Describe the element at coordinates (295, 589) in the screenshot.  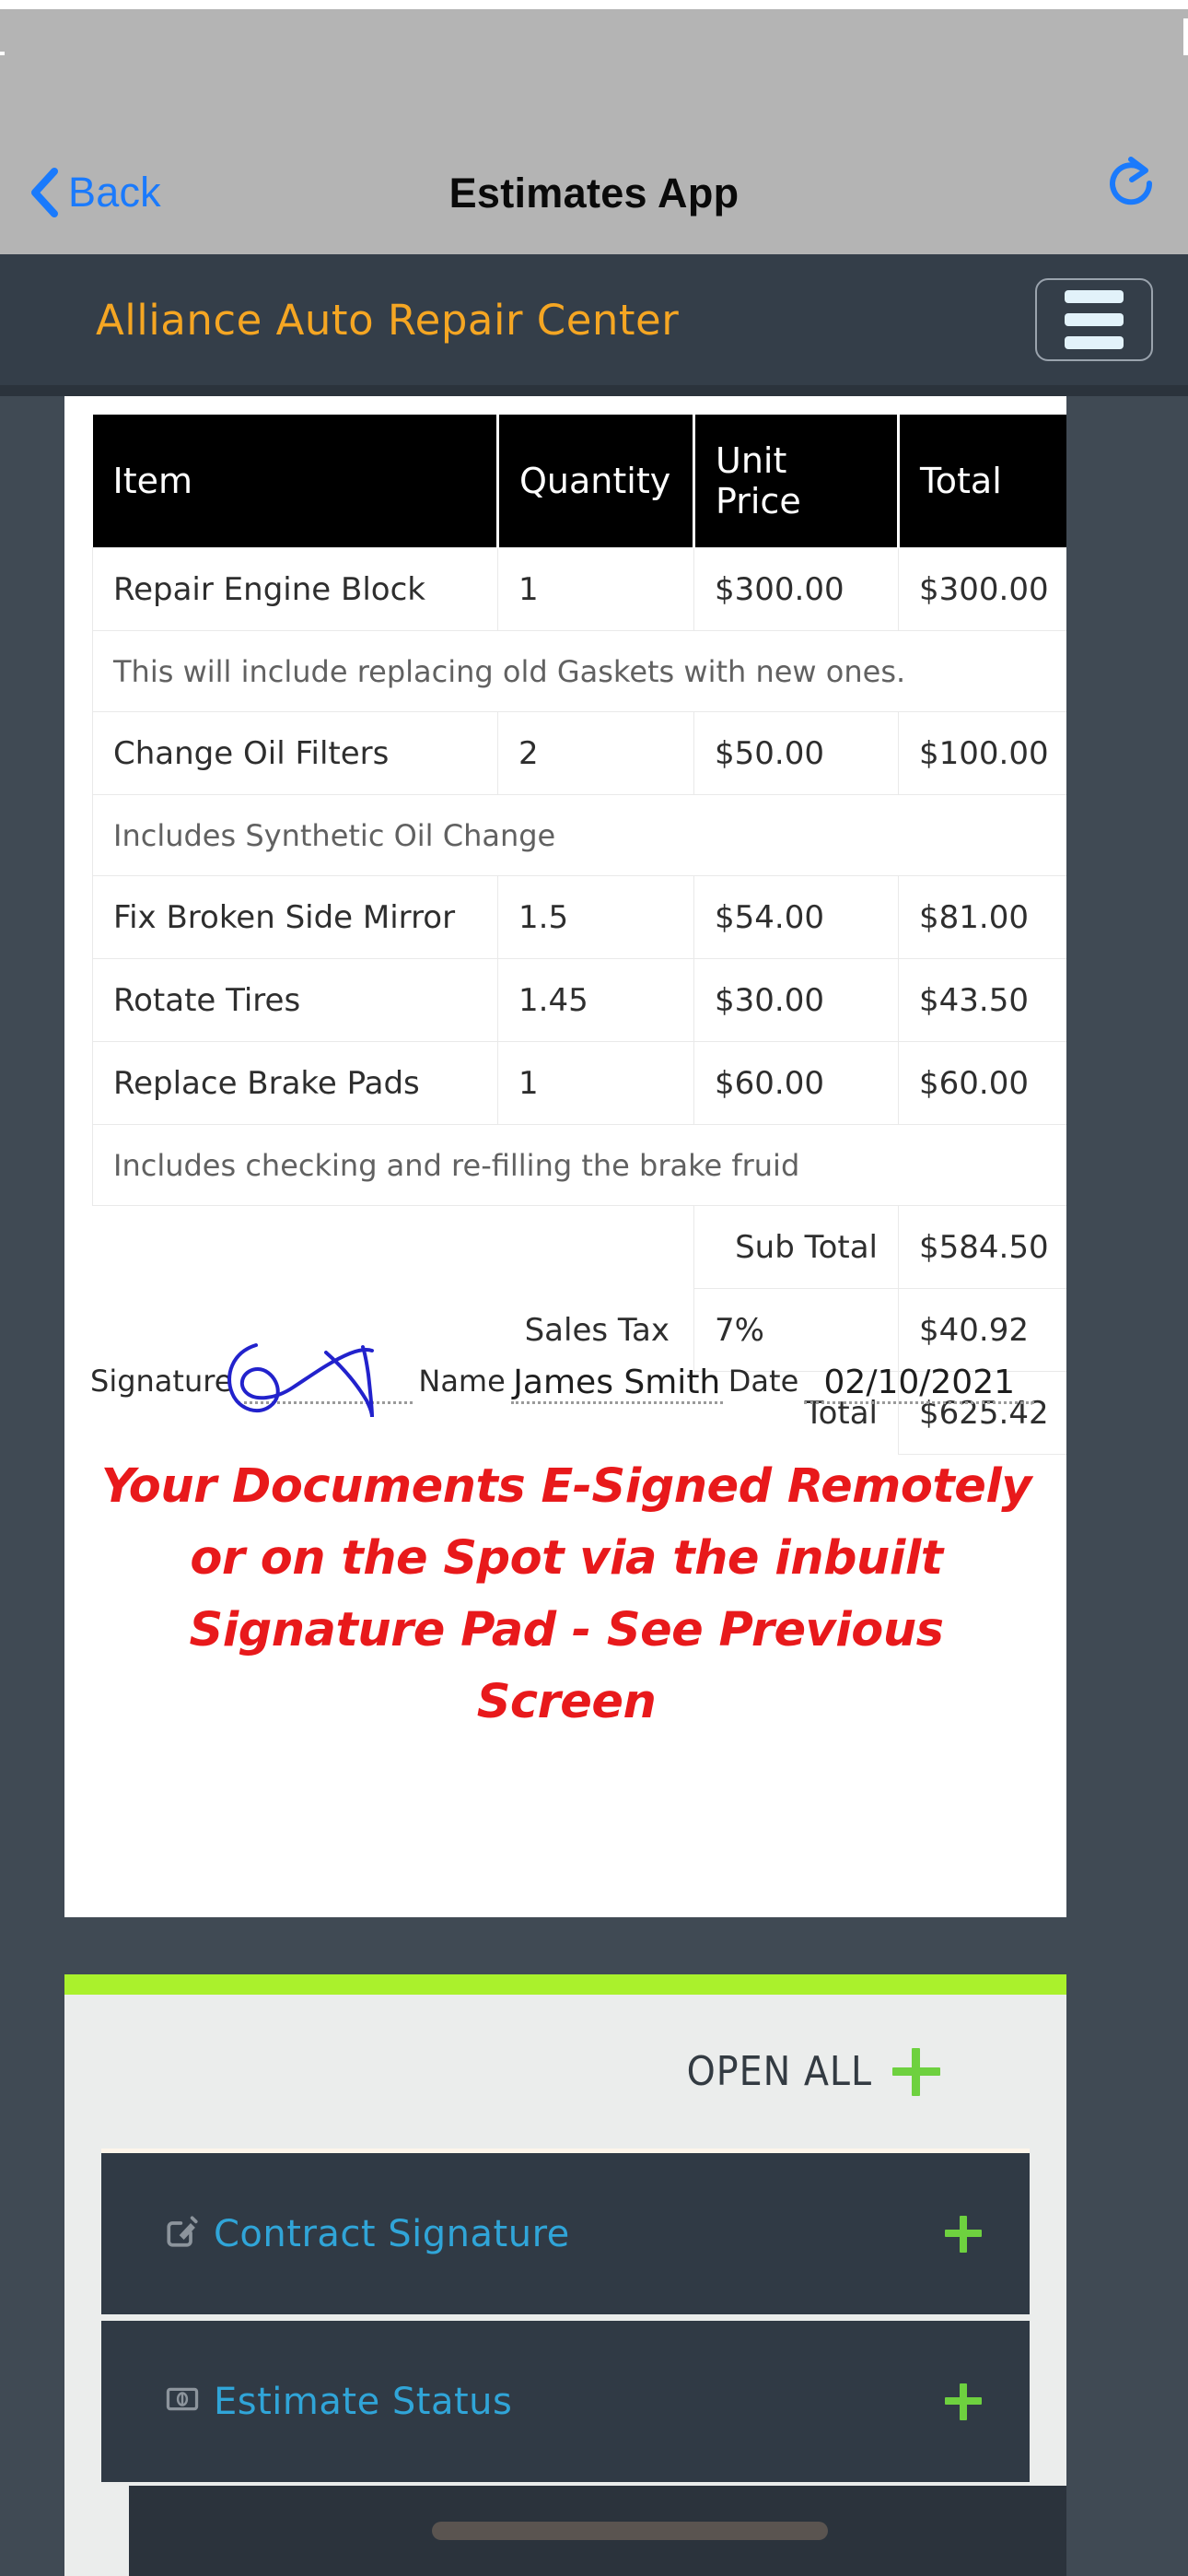
I see `cell-item: Repair Engine Block` at that location.